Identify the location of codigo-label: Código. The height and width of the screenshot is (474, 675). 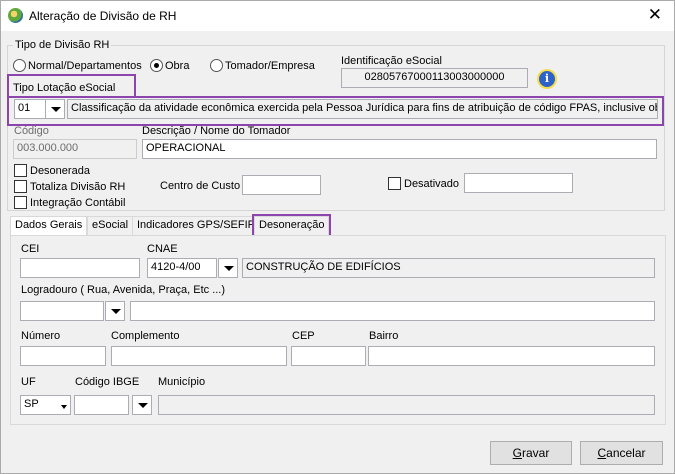
(31, 131).